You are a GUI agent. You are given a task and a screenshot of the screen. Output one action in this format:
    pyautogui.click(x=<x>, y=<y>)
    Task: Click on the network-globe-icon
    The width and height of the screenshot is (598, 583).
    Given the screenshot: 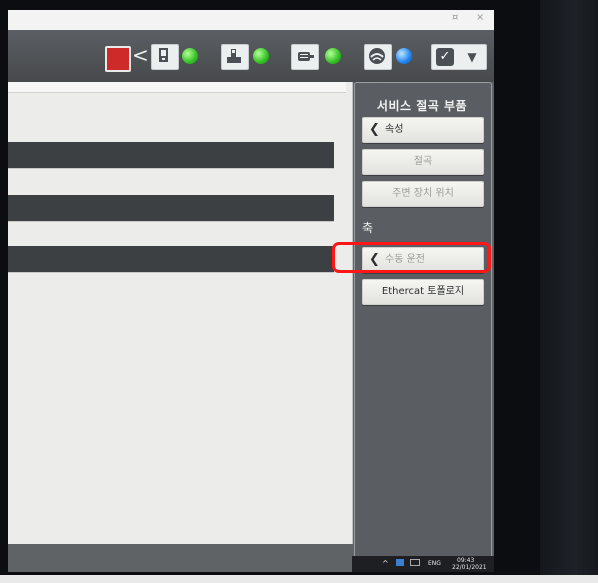 What is the action you would take?
    pyautogui.click(x=378, y=57)
    